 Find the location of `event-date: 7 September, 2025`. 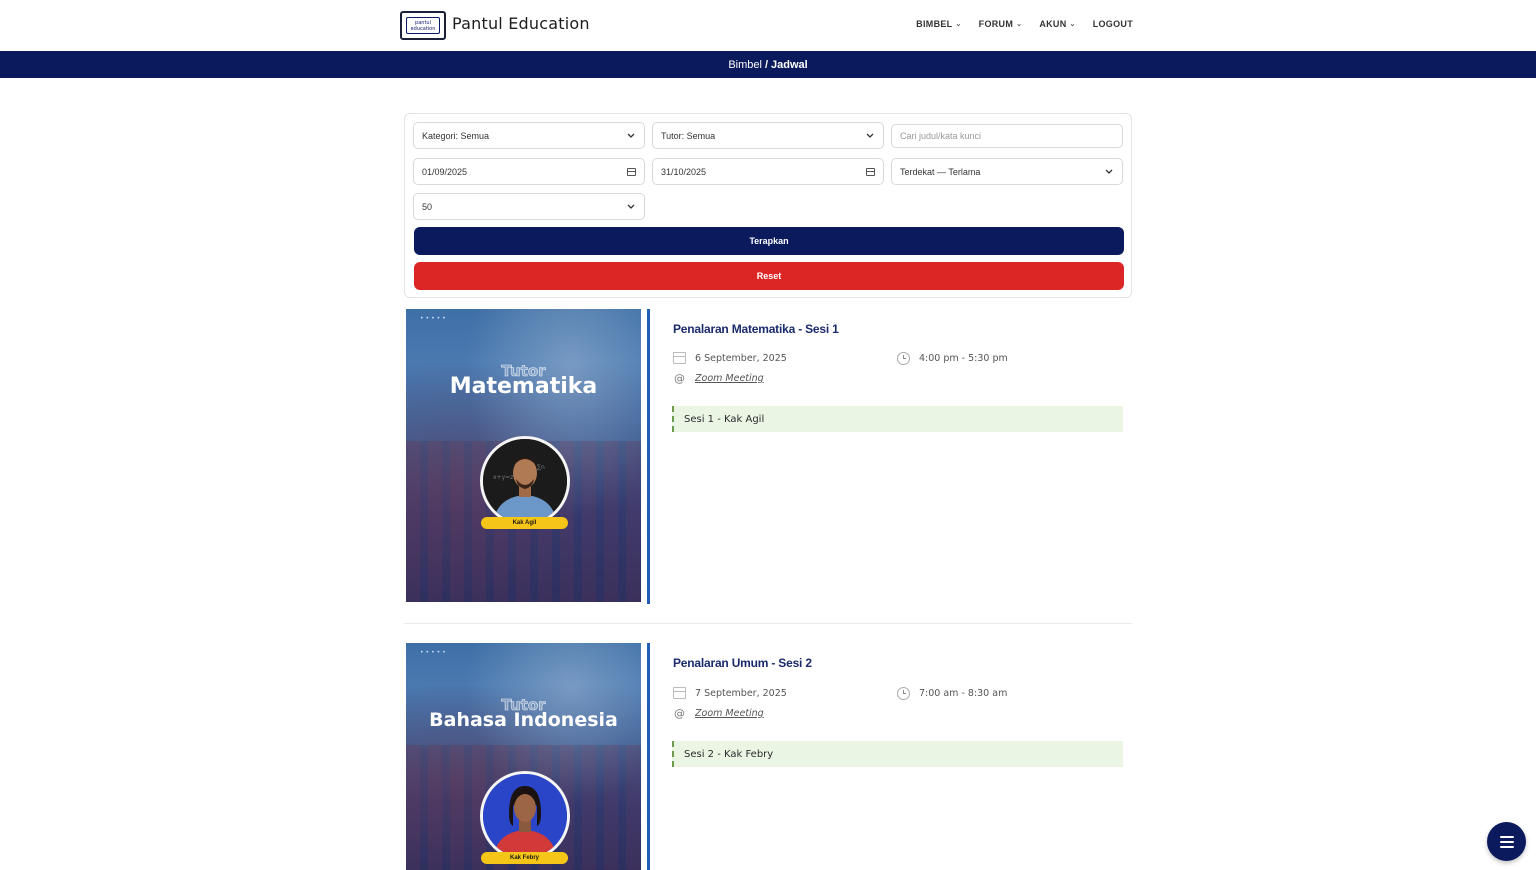

event-date: 7 September, 2025 is located at coordinates (730, 693).